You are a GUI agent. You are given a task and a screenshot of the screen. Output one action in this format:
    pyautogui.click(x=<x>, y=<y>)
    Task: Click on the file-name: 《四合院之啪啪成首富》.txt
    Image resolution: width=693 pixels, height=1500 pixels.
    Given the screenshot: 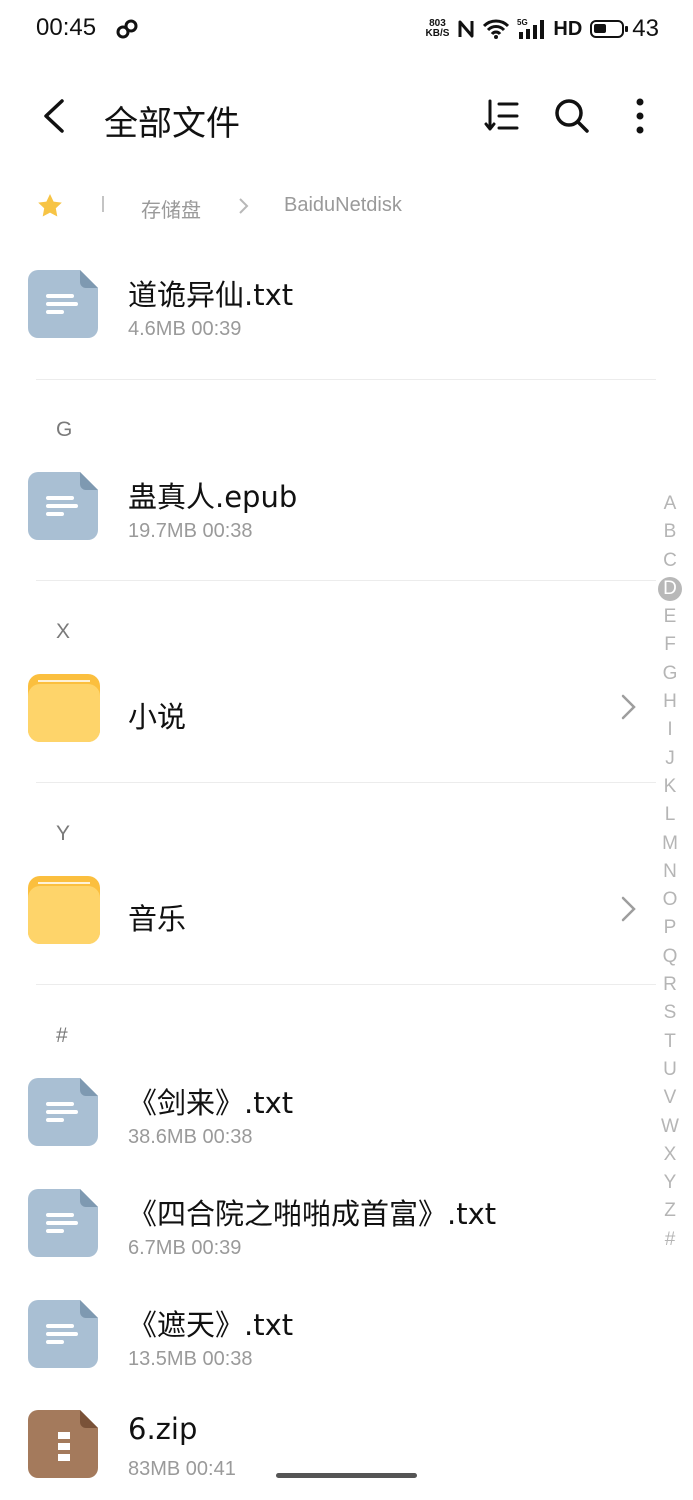 What is the action you would take?
    pyautogui.click(x=312, y=1214)
    